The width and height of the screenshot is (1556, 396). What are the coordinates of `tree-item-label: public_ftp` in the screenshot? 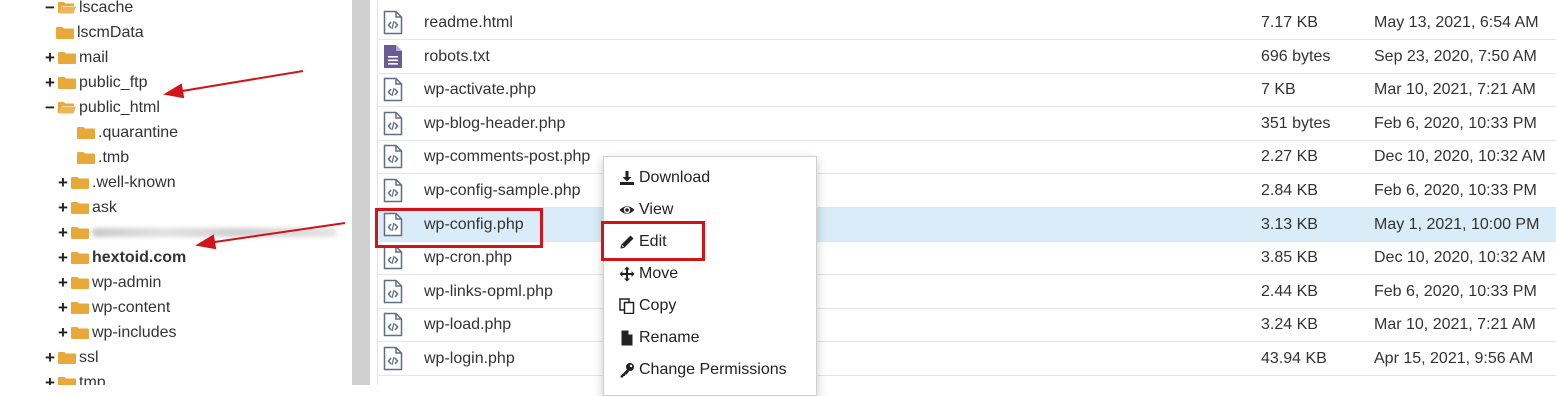 It's located at (113, 82).